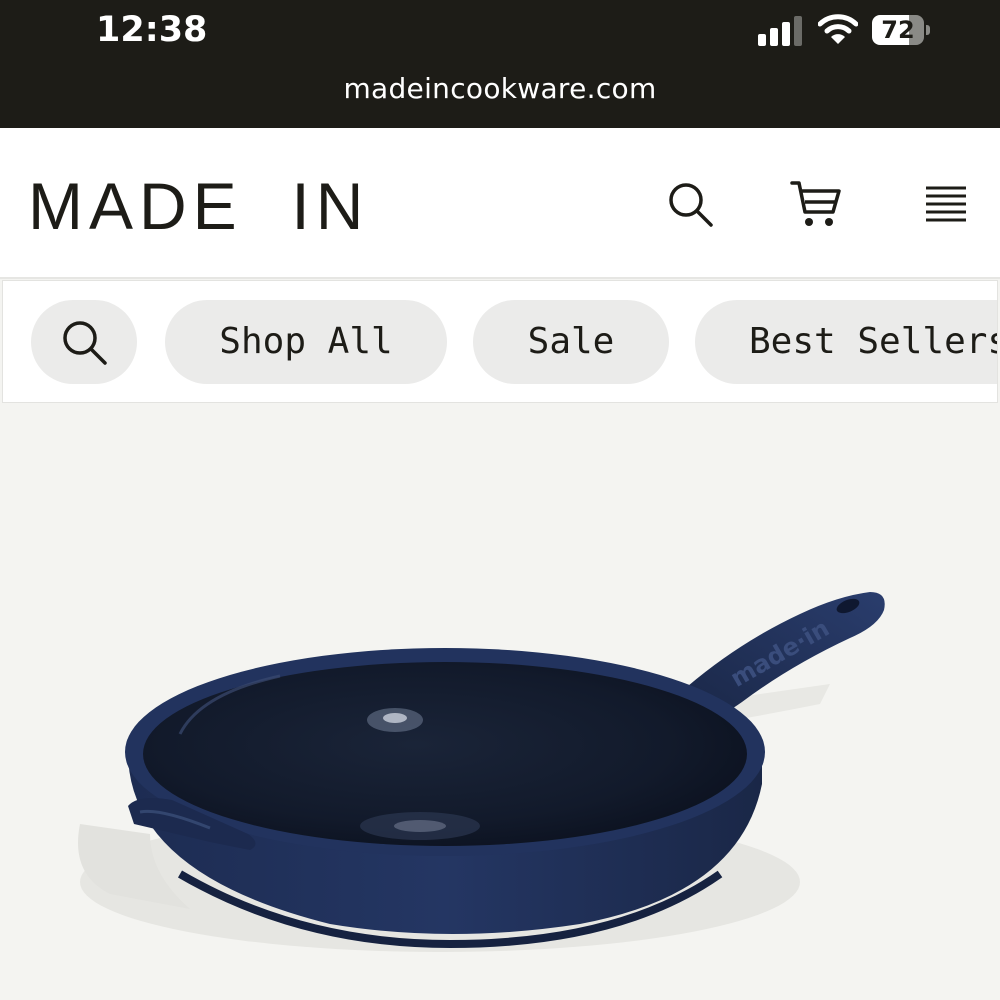  What do you see at coordinates (152, 30) in the screenshot?
I see `status-time: 12:38` at bounding box center [152, 30].